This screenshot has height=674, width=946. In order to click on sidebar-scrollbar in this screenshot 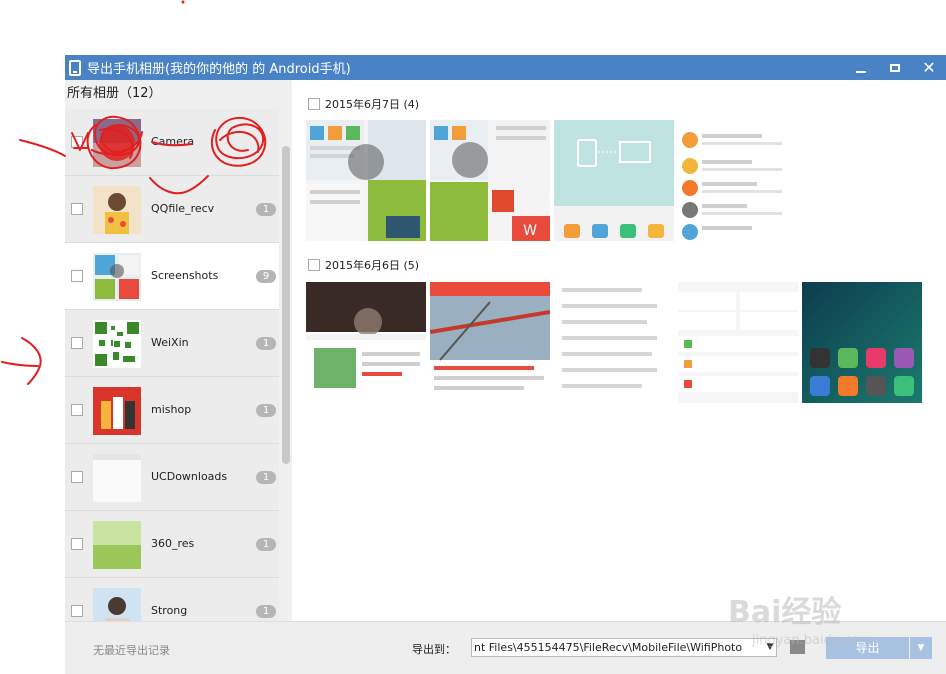, I will do `click(286, 305)`.